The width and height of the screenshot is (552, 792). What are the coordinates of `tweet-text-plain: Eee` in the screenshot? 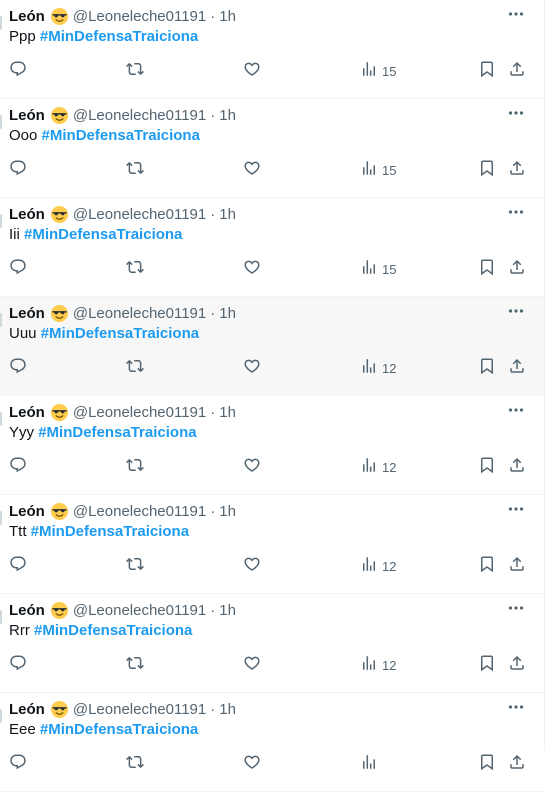 It's located at (22, 729).